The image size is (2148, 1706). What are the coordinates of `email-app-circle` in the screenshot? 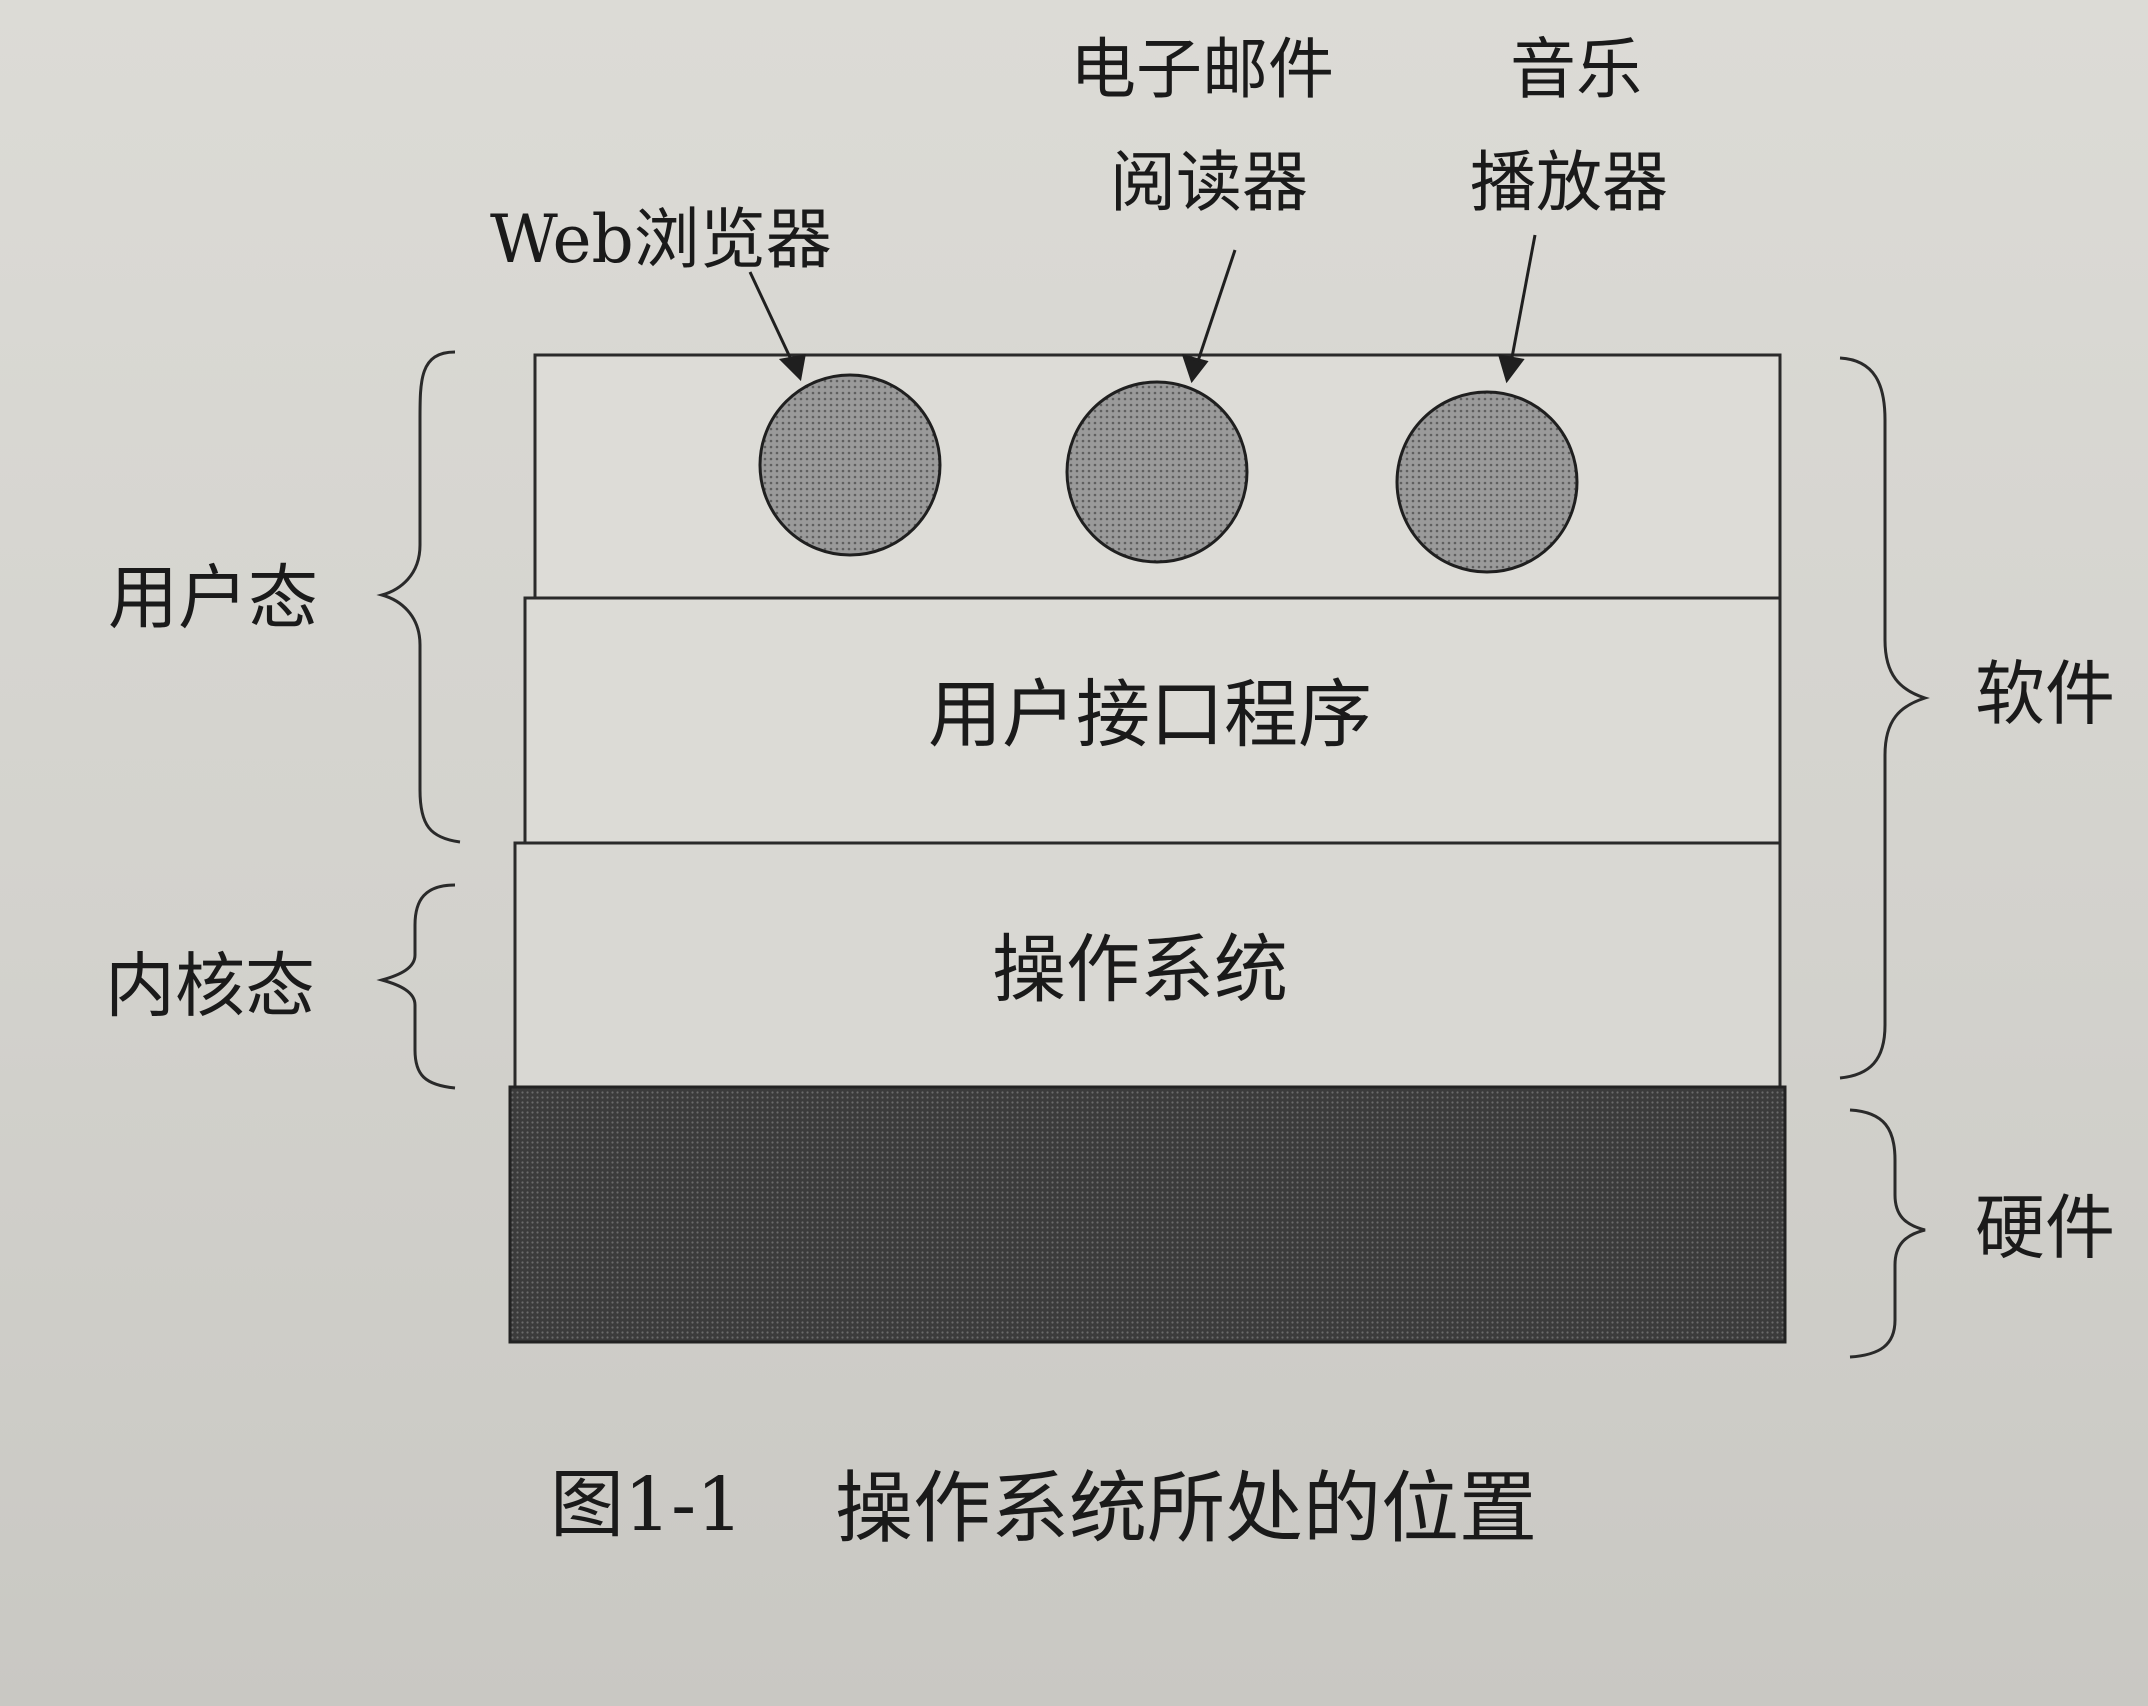 It's located at (1157, 472).